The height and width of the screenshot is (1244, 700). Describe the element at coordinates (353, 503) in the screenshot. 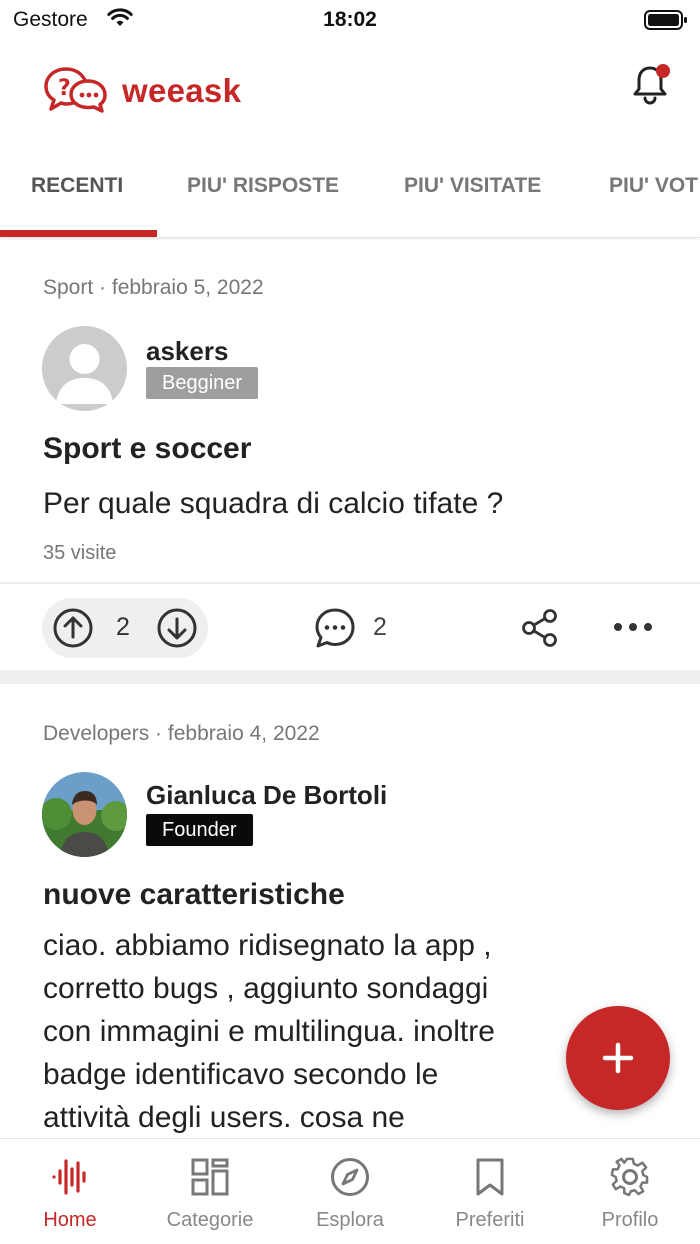

I see `question-body: Per quale squadra di calcio tifate ?` at that location.